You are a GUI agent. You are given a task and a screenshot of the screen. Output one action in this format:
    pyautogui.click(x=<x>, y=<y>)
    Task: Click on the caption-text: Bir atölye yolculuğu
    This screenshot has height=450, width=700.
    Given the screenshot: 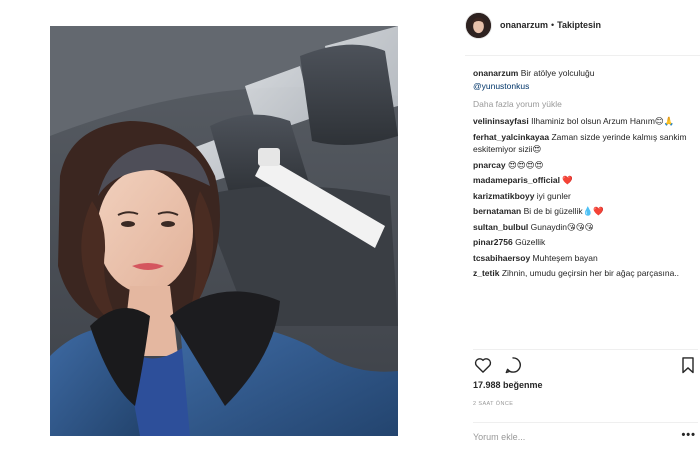 What is the action you would take?
    pyautogui.click(x=557, y=73)
    